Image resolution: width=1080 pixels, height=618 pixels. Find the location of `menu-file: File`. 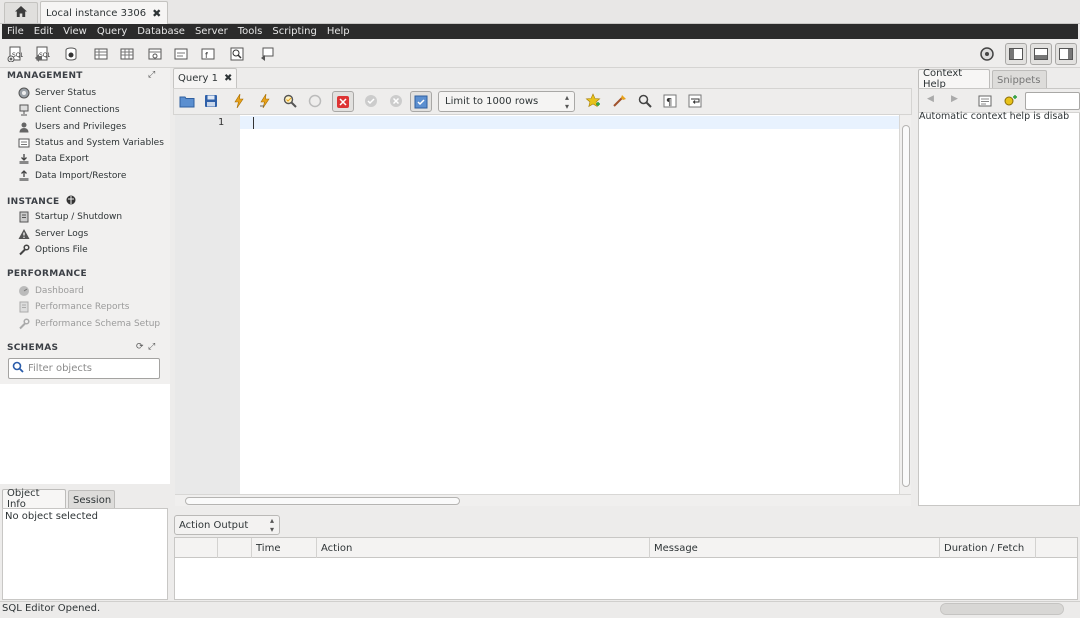

menu-file: File is located at coordinates (15, 31).